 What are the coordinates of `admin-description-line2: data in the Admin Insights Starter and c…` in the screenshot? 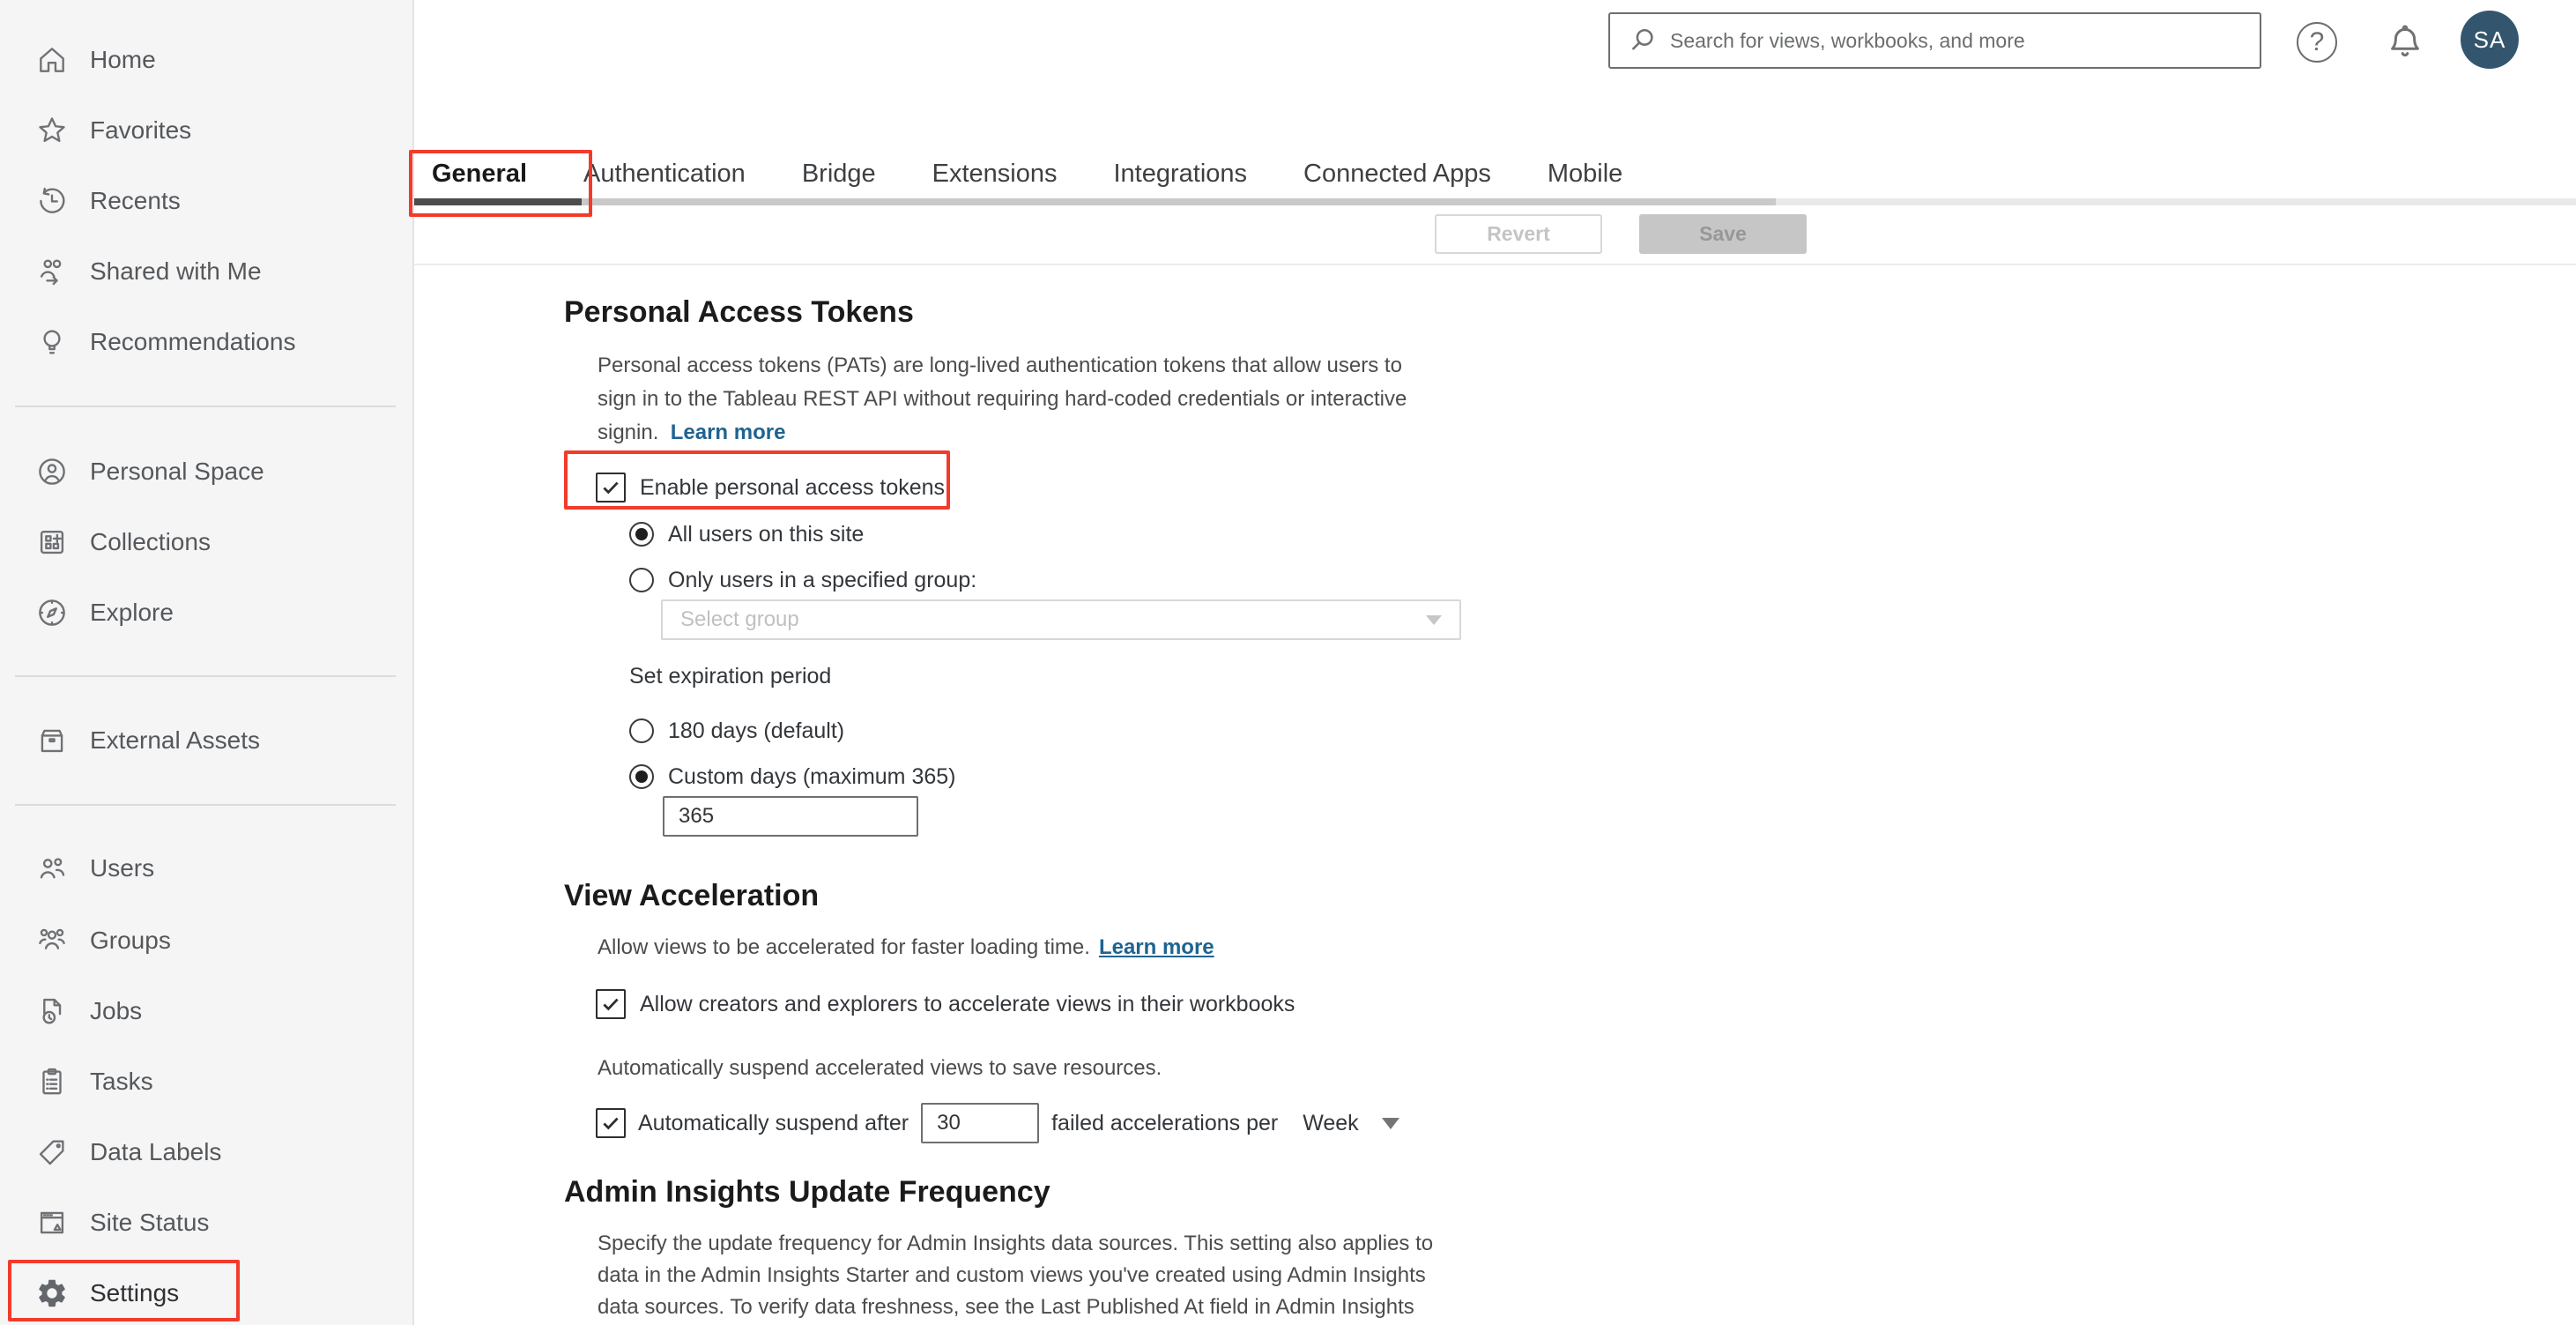 It's located at (1012, 1275).